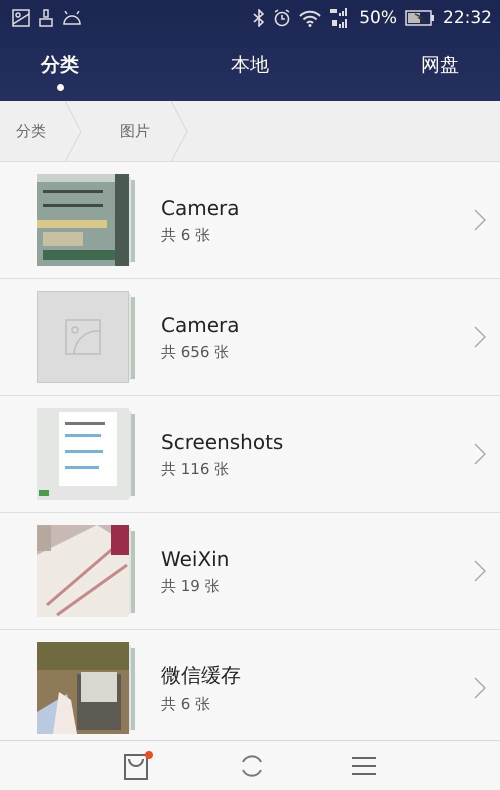 This screenshot has height=790, width=500. Describe the element at coordinates (32, 131) in the screenshot. I see `breadcrumb-item: 分类` at that location.